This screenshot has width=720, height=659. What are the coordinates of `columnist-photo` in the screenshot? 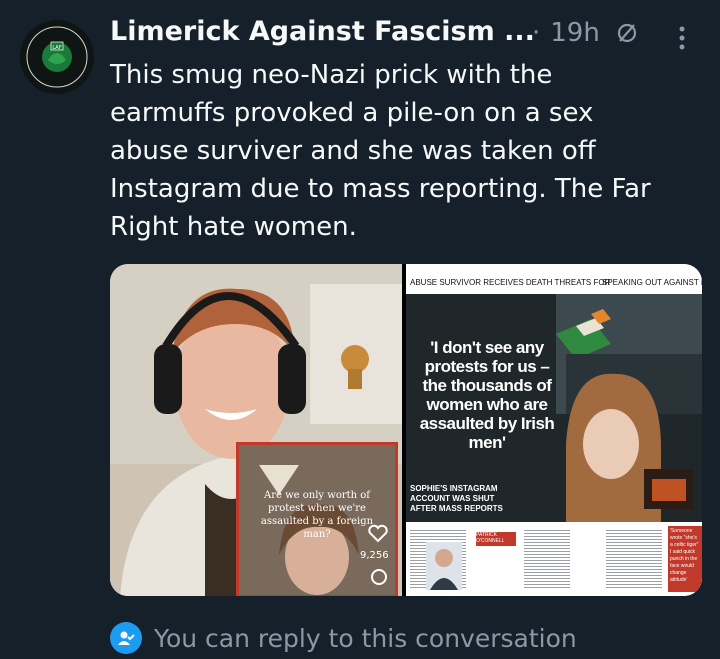 It's located at (444, 566).